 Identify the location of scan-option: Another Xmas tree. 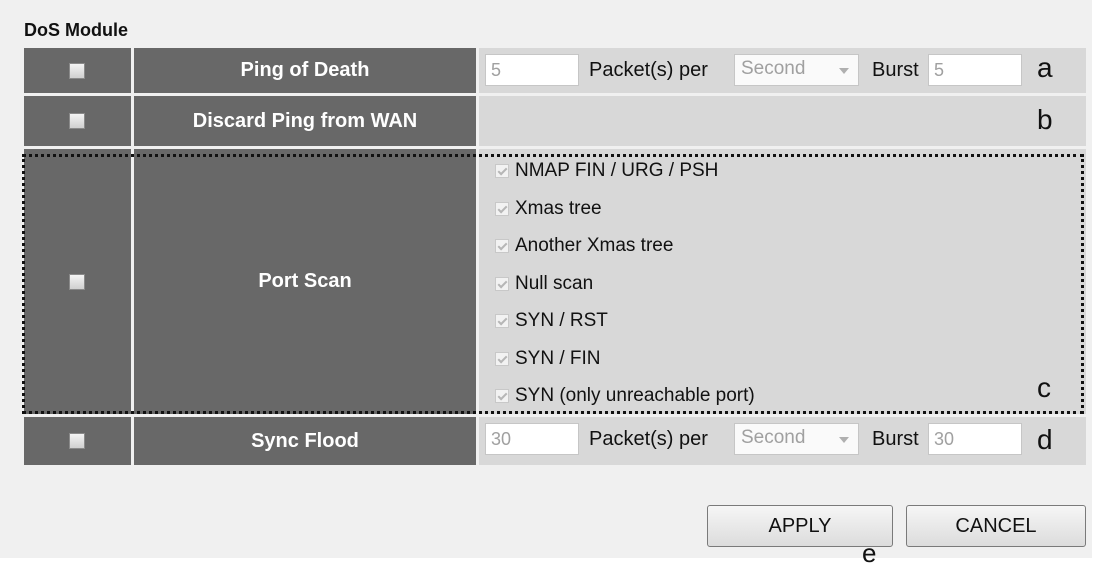
(584, 246).